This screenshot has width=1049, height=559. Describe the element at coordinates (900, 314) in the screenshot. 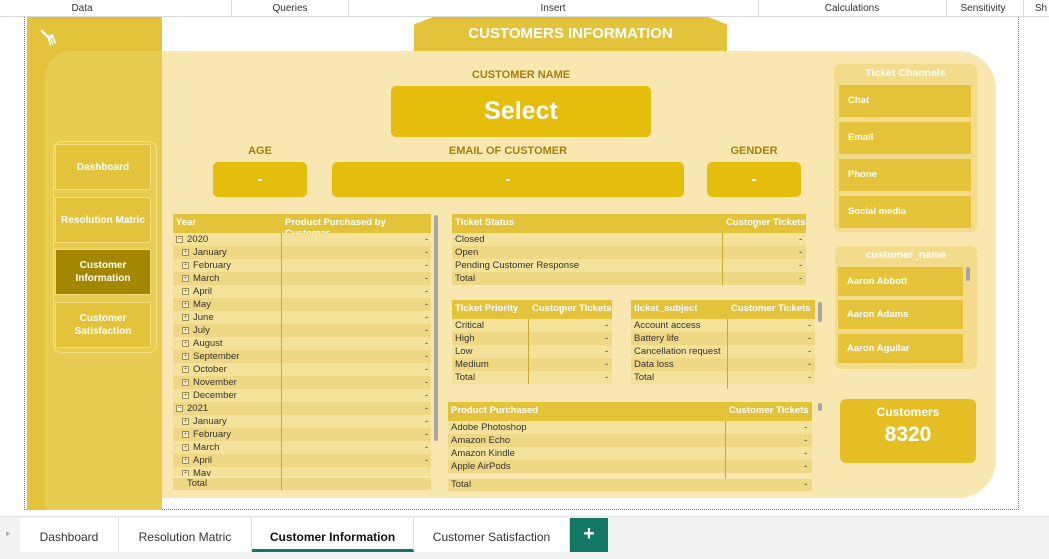

I see `customer-list-item: Aaron Adams` at that location.